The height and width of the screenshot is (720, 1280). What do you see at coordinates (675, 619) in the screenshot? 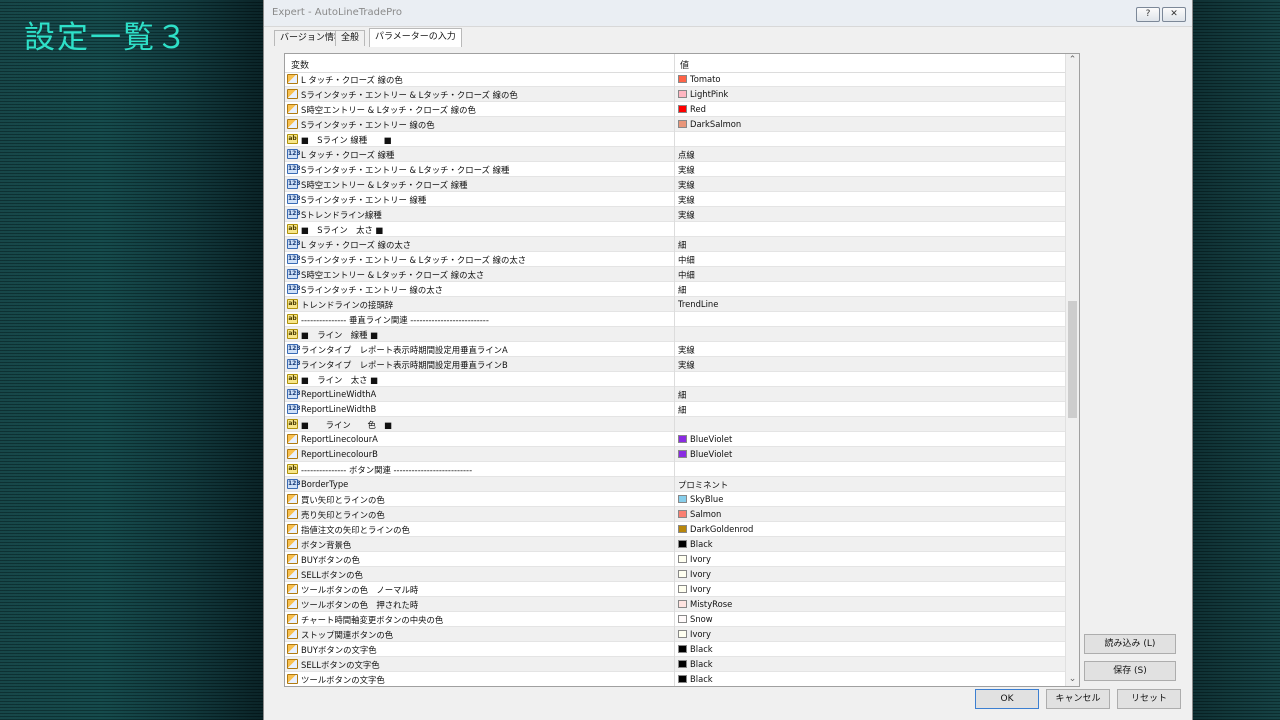
I see `table-row: チャート時間軸変更ボタンの中央の色 Snow` at bounding box center [675, 619].